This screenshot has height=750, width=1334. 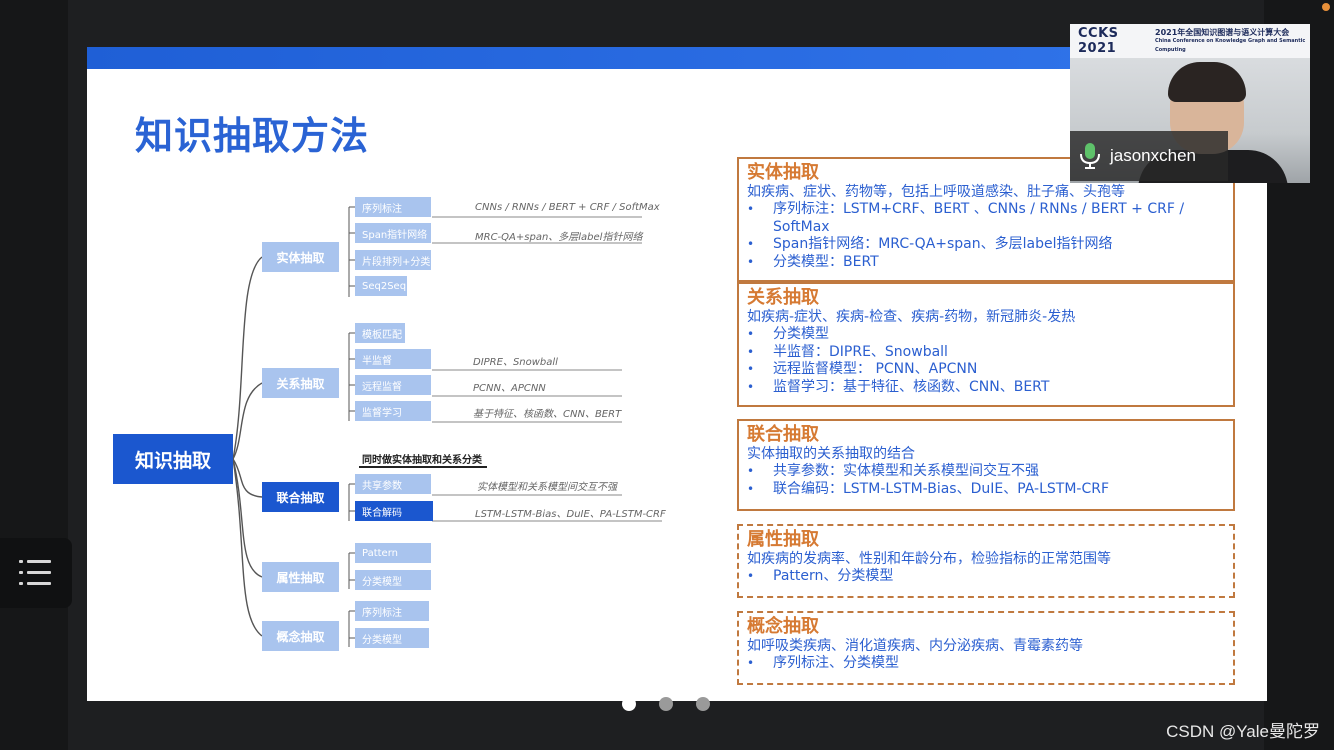 I want to click on box-item: 分类模型：BERT, so click(x=986, y=263).